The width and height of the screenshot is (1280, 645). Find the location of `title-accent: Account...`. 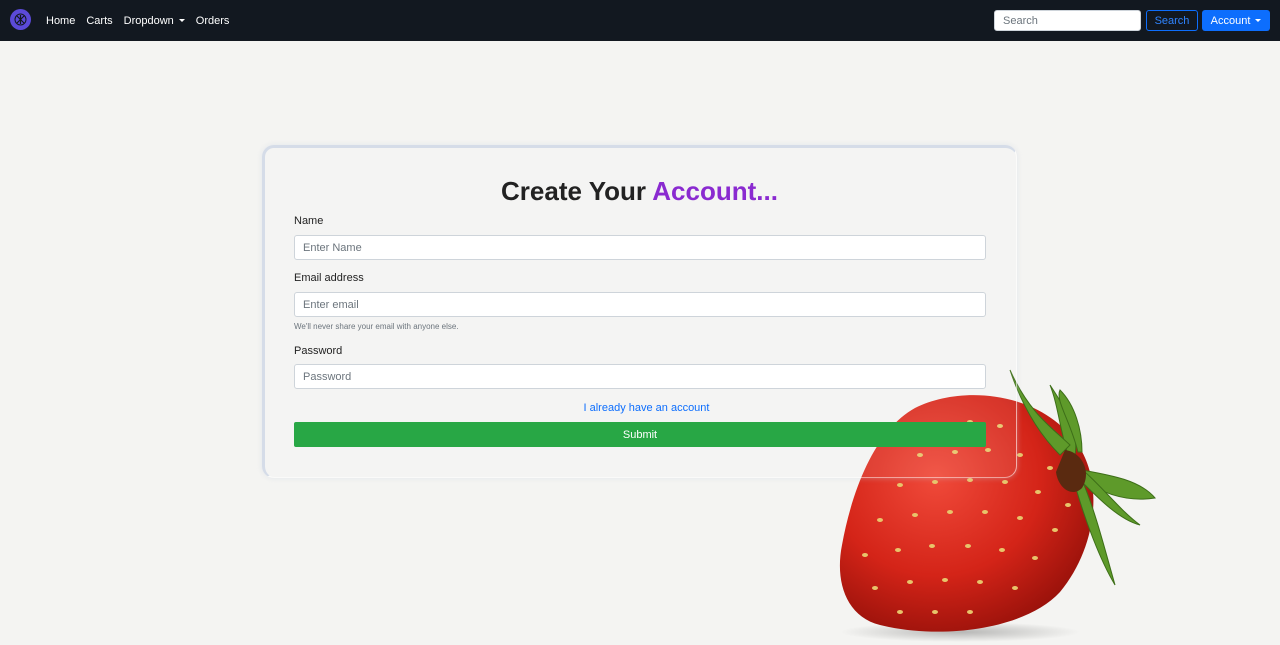

title-accent: Account... is located at coordinates (715, 191).